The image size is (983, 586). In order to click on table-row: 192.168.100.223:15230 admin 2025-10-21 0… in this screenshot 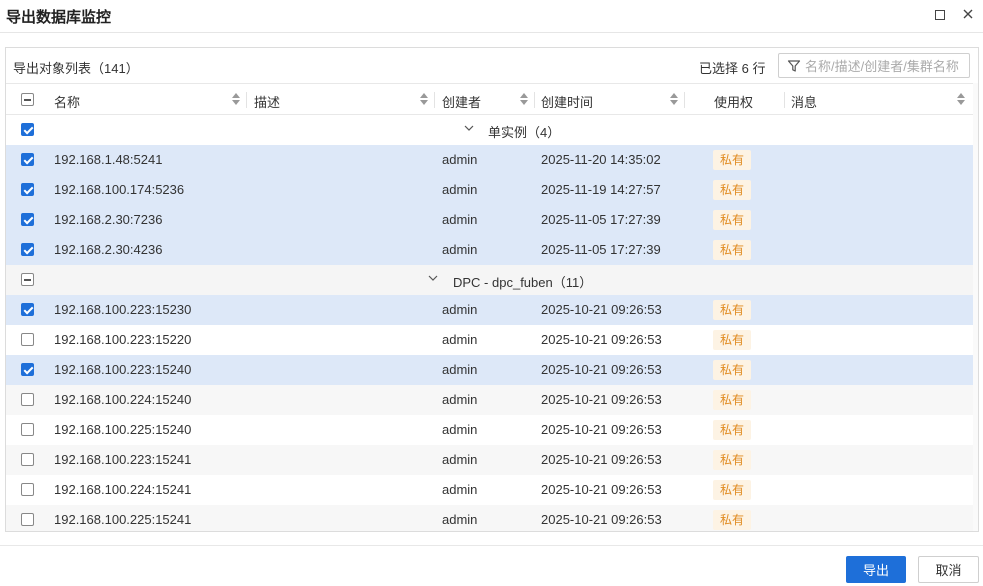, I will do `click(489, 310)`.